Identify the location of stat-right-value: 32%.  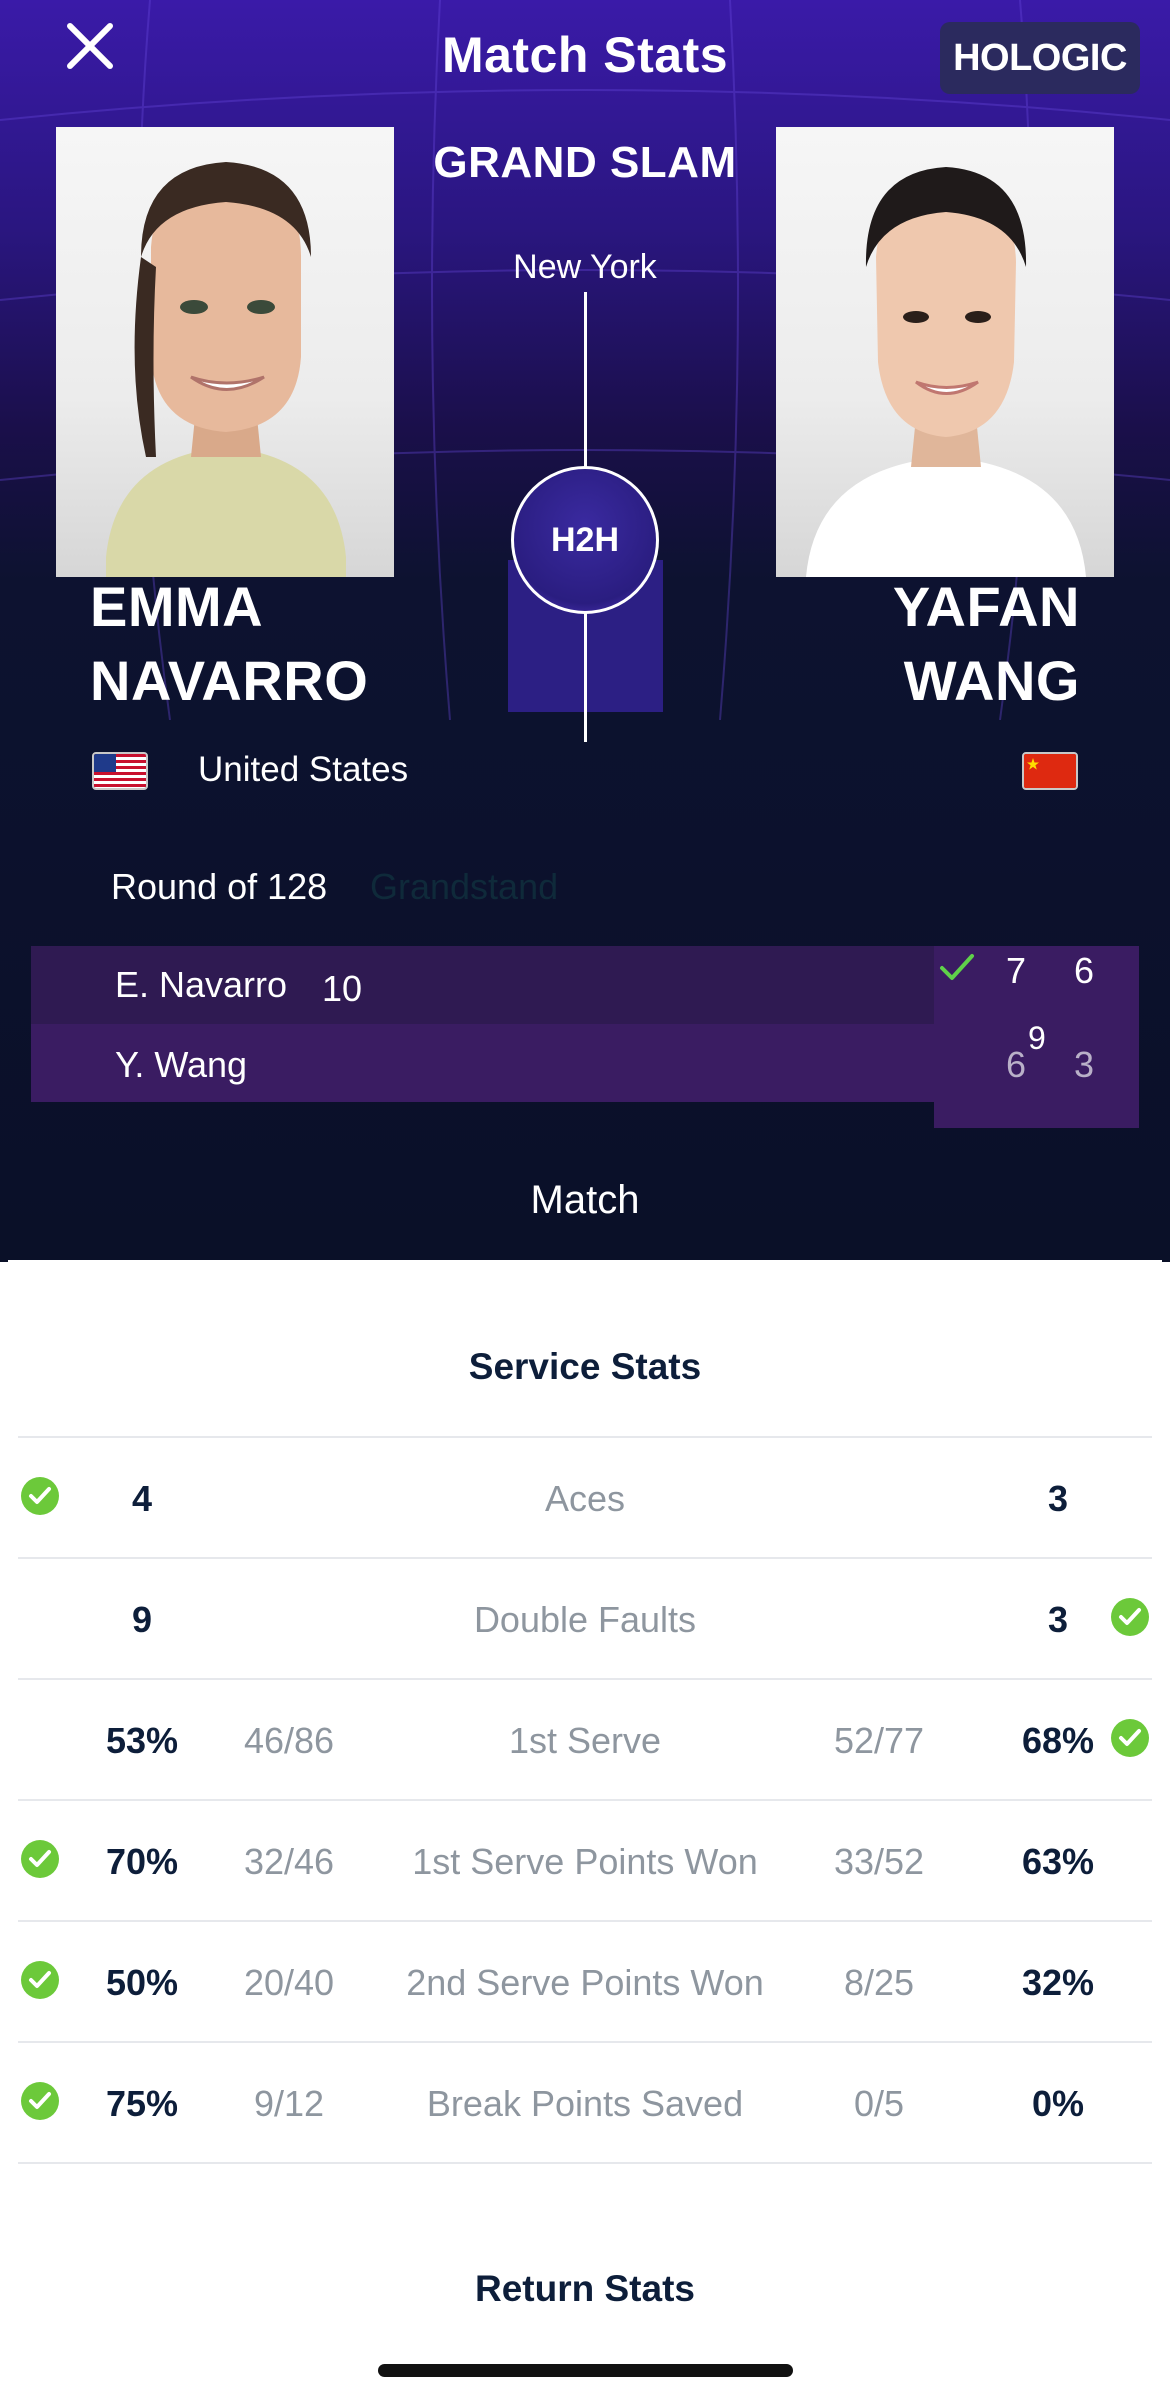
(1058, 1982).